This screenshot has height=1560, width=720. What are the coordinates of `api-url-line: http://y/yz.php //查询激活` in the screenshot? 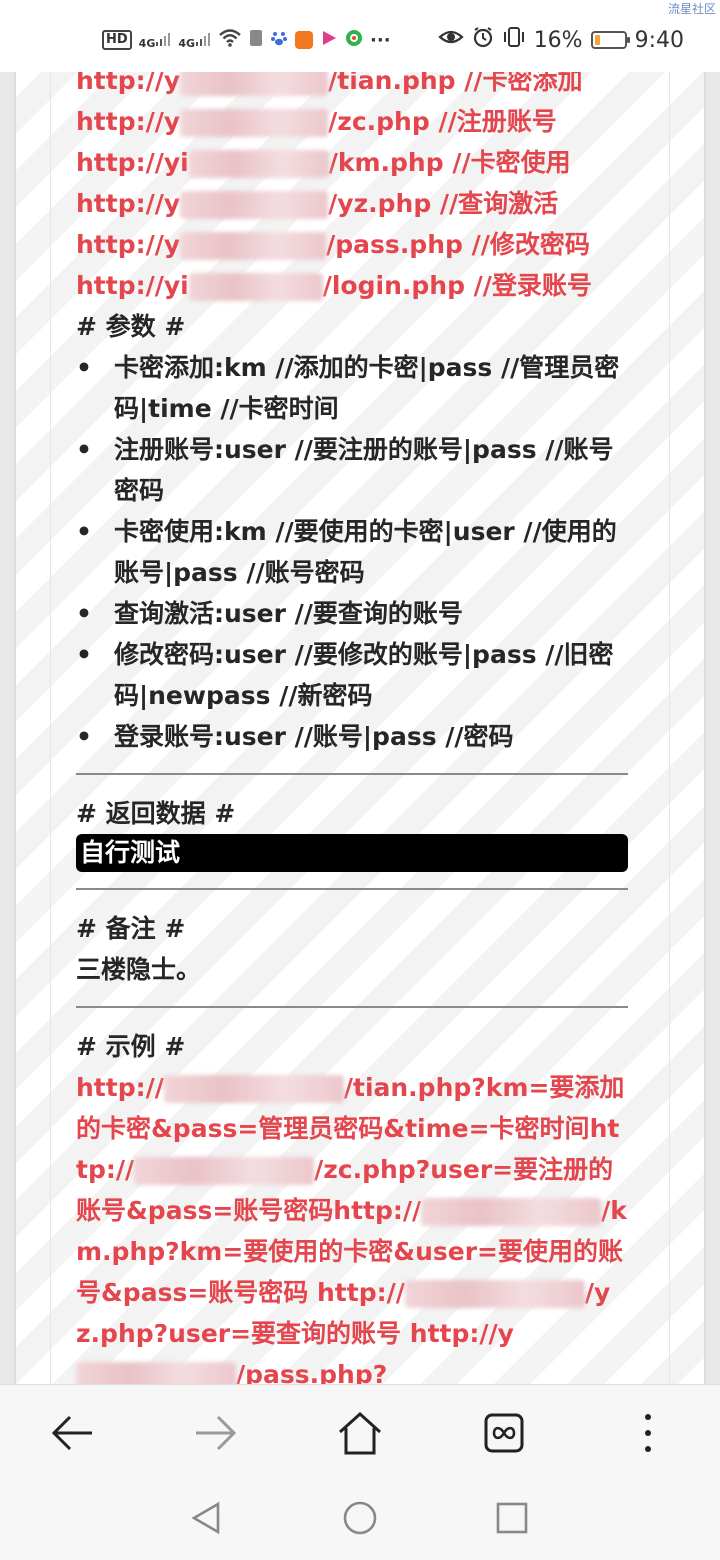 It's located at (352, 203).